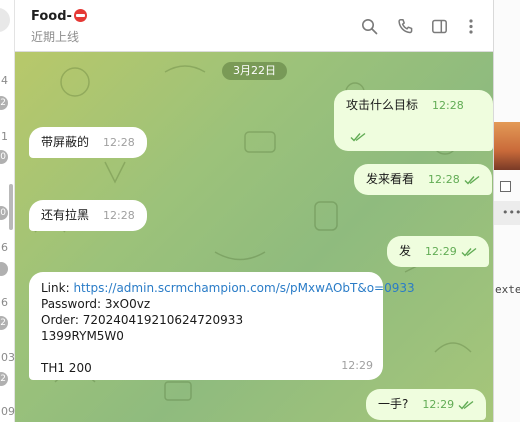 This screenshot has width=520, height=422. I want to click on outgoing-message: 攻击什么目标 12:28, so click(413, 120).